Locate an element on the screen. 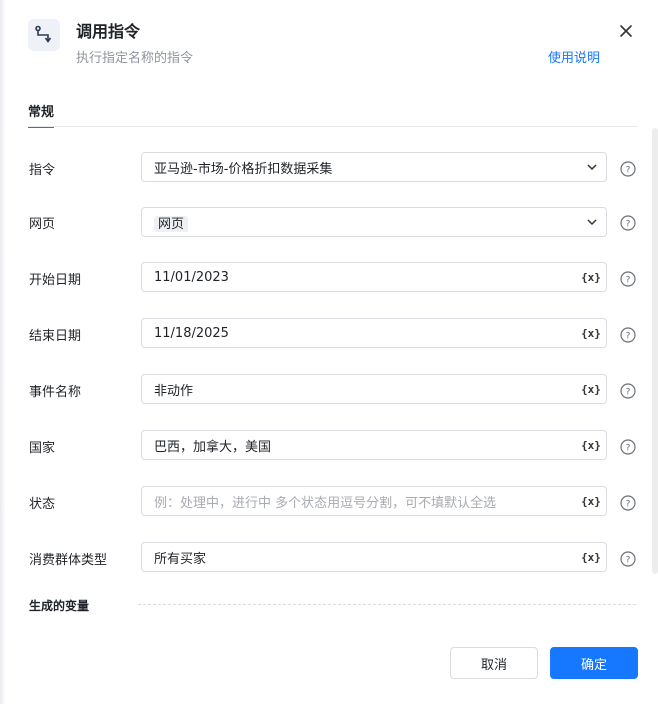 The width and height of the screenshot is (658, 704). close-icon is located at coordinates (626, 31).